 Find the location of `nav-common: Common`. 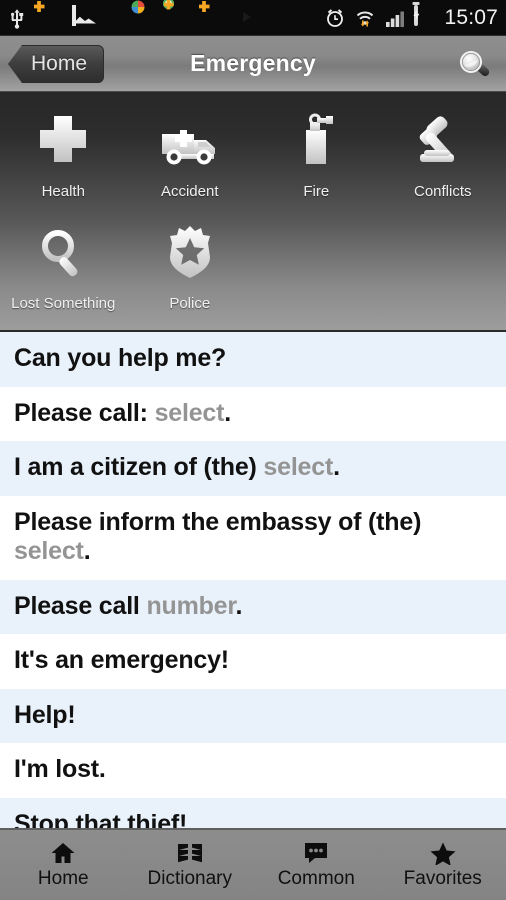

nav-common: Common is located at coordinates (316, 865).